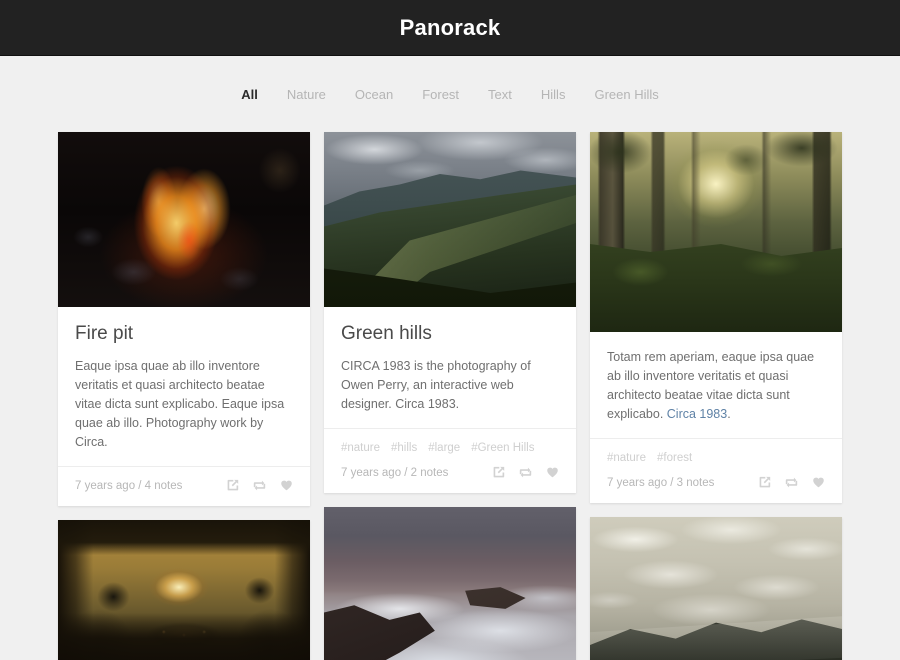 The image size is (900, 660). Describe the element at coordinates (716, 451) in the screenshot. I see `post-tags: #nature #forest` at that location.